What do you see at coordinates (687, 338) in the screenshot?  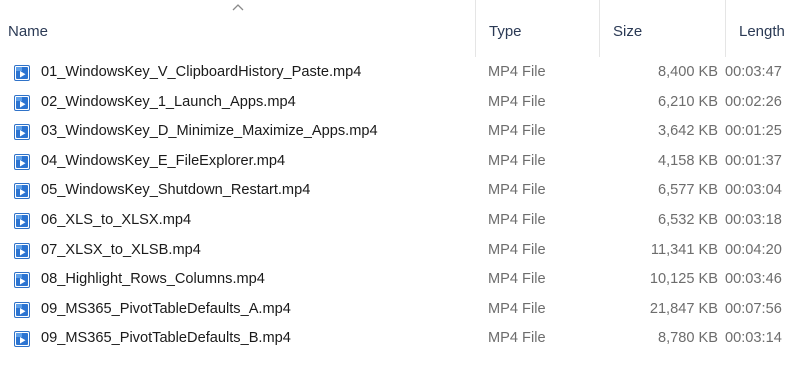 I see `file-size: 8,780 KB` at bounding box center [687, 338].